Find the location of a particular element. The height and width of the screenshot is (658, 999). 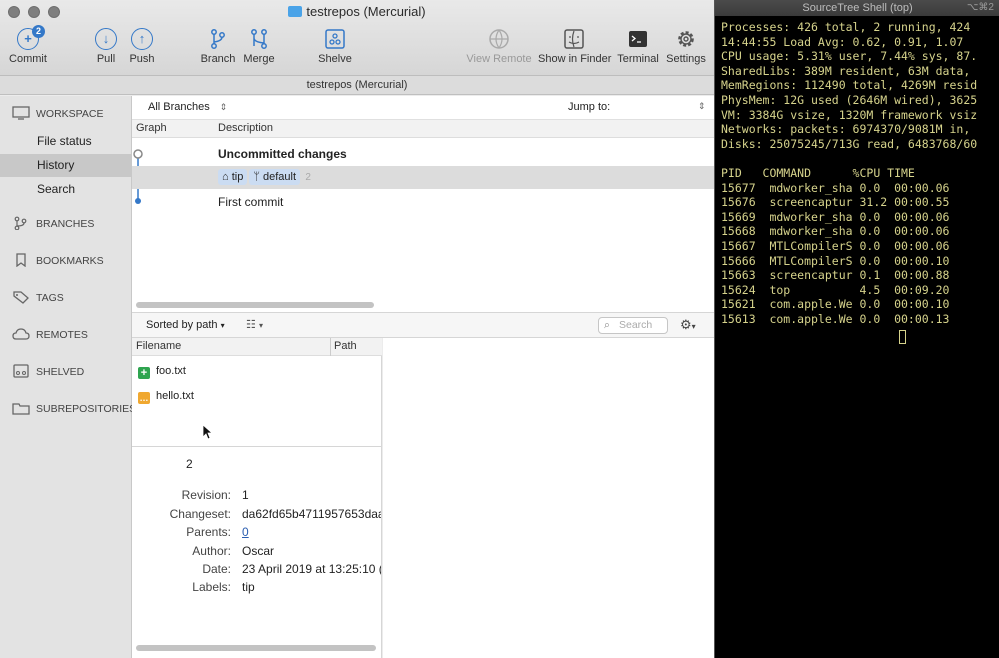

monitor-icon is located at coordinates (21, 113).